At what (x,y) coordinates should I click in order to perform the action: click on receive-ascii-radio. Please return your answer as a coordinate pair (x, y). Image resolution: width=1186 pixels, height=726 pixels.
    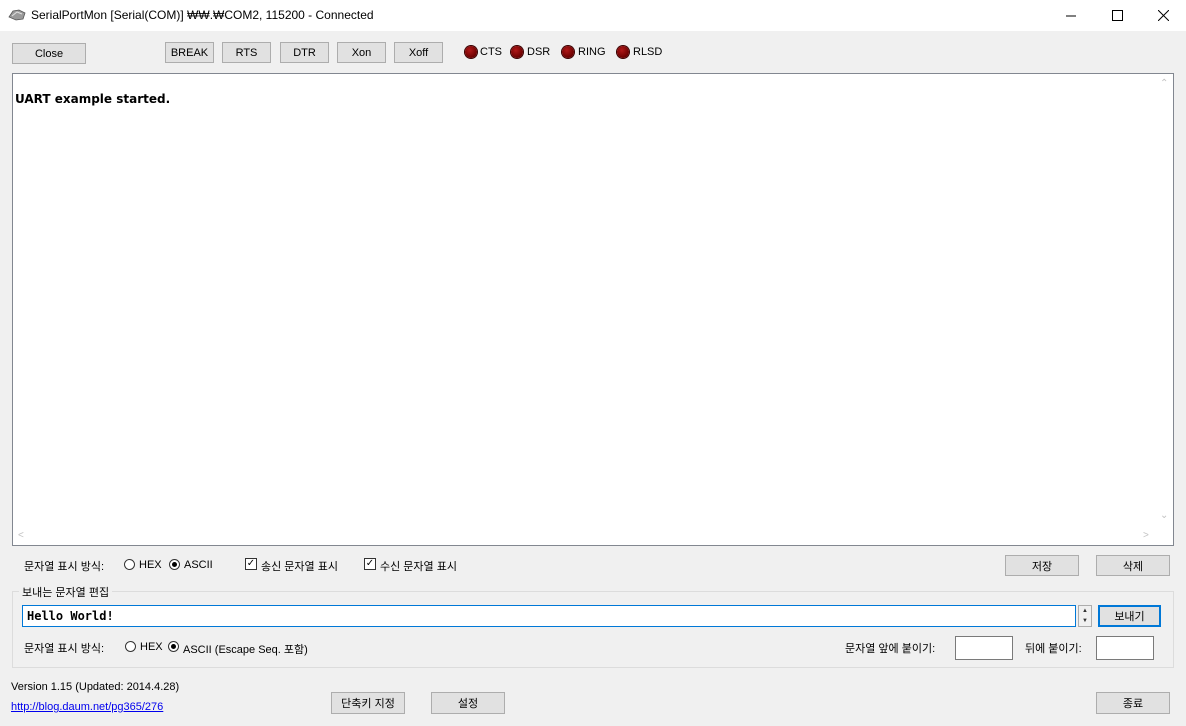
    Looking at the image, I should click on (174, 564).